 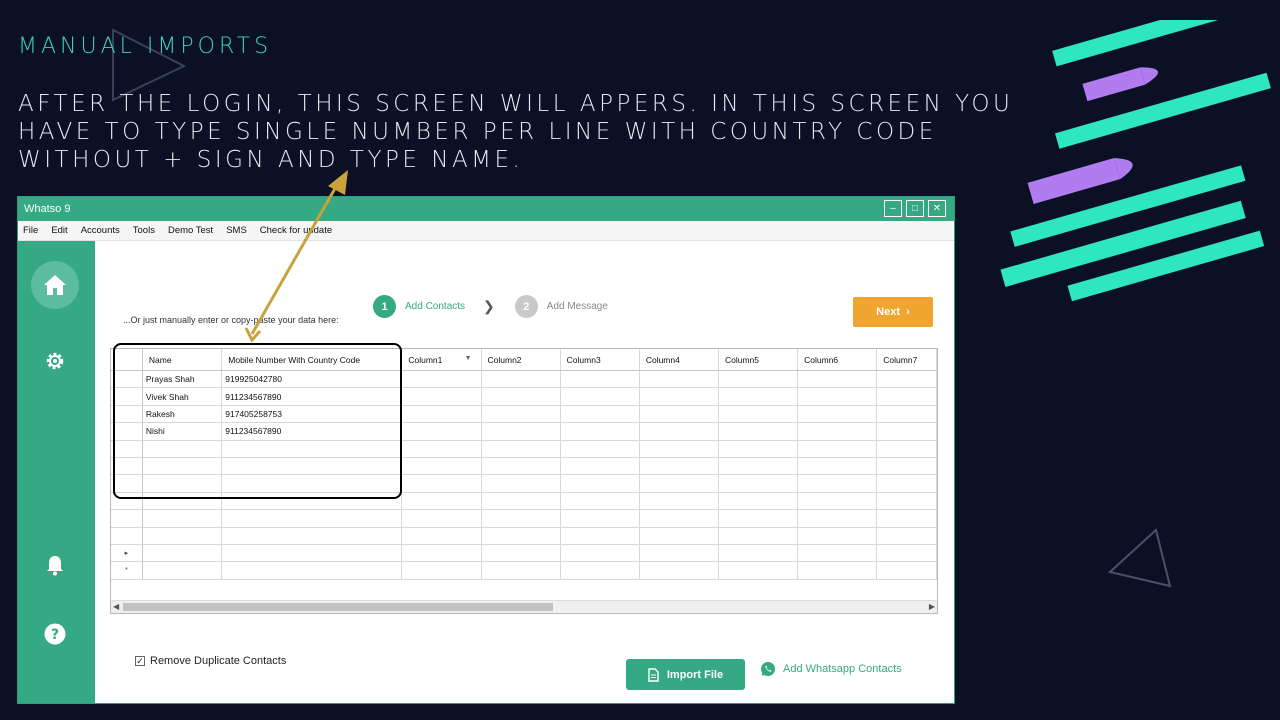 I want to click on table-row: Vivek Shah 911234567890, so click(x=524, y=396).